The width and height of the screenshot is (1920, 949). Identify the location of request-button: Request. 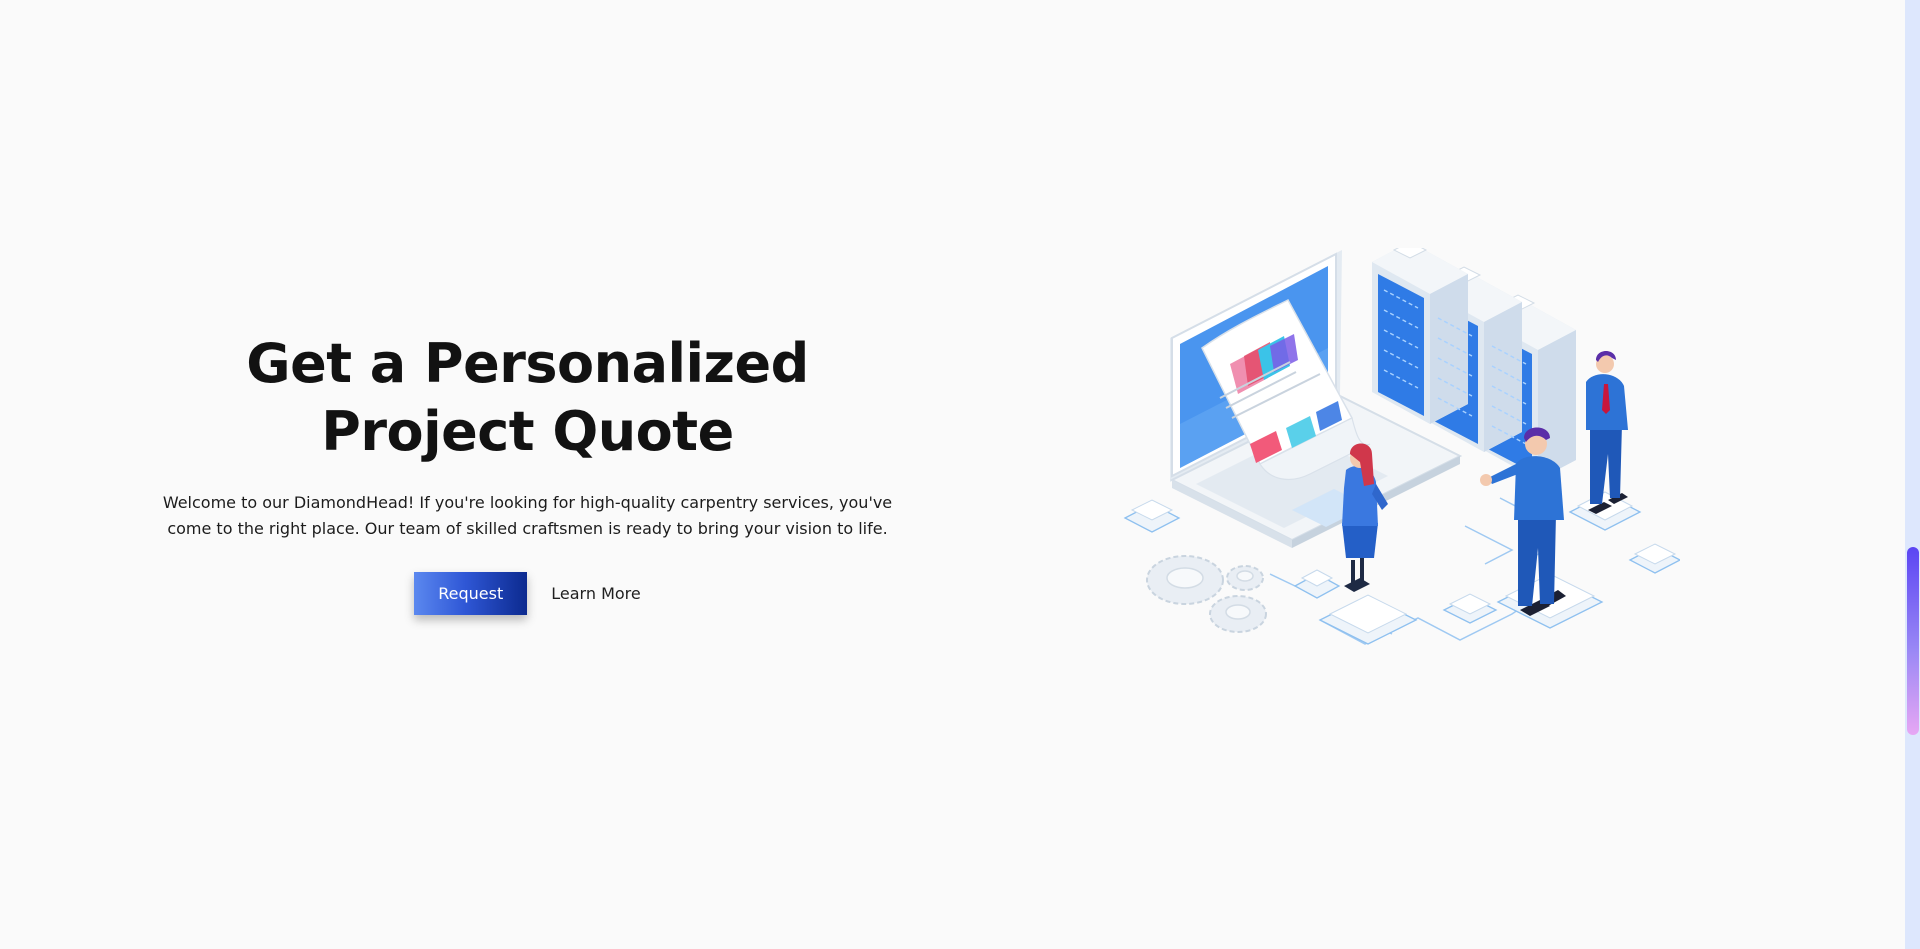
(471, 593).